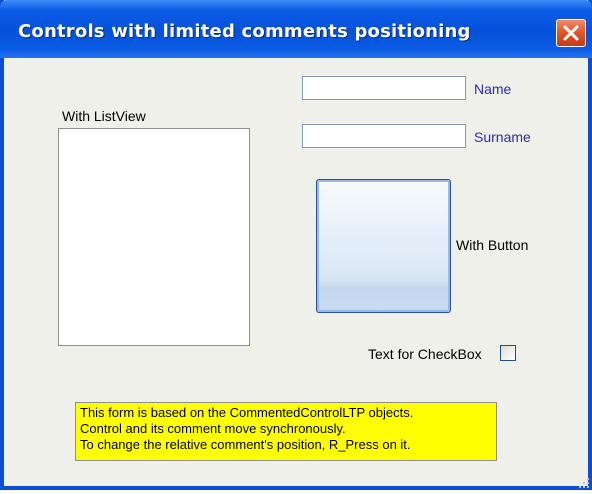  What do you see at coordinates (492, 245) in the screenshot?
I see `button-comment: With Button` at bounding box center [492, 245].